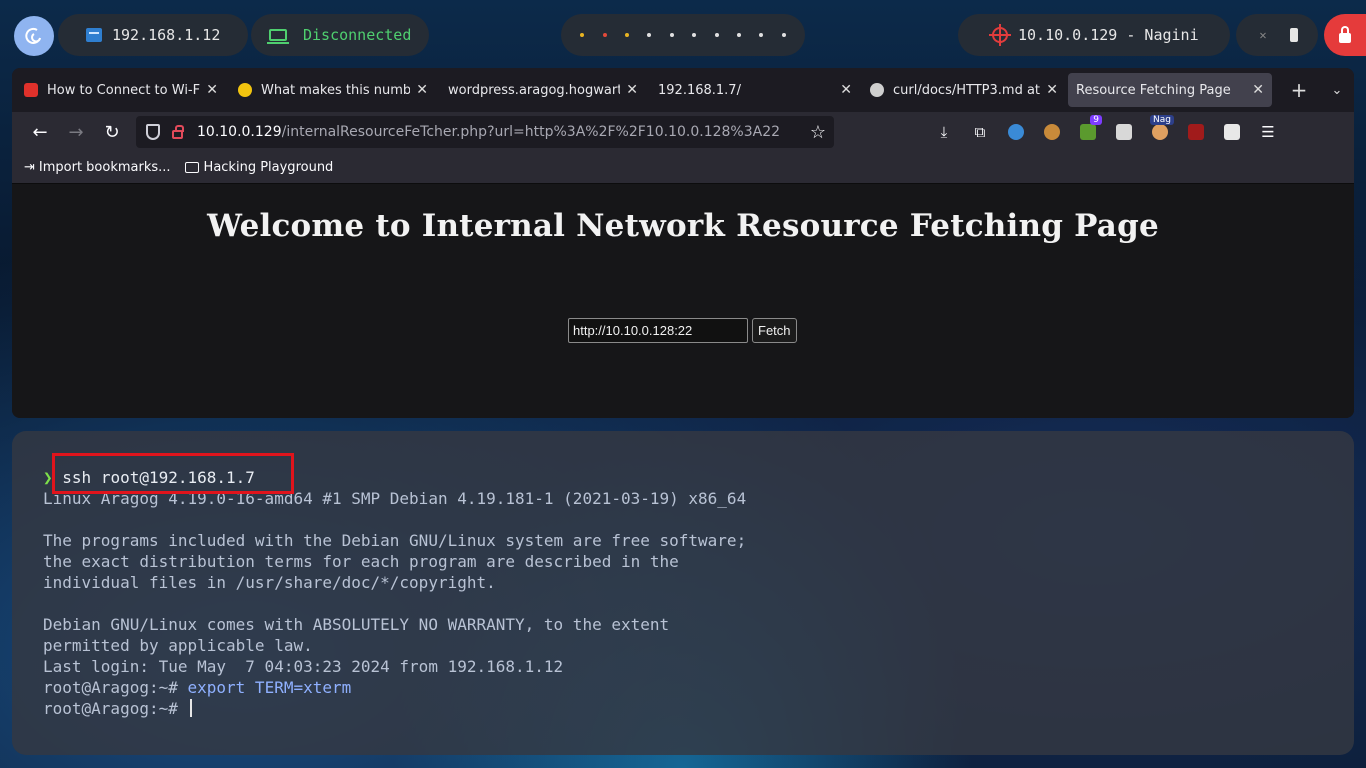 The image size is (1366, 768). I want to click on list-tabs-chevron-icon: ⌄, so click(1337, 90).